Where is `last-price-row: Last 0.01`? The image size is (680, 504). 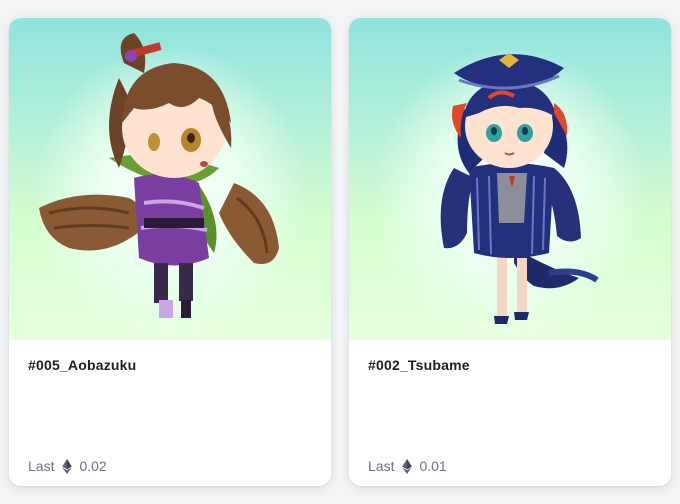 last-price-row: Last 0.01 is located at coordinates (407, 466).